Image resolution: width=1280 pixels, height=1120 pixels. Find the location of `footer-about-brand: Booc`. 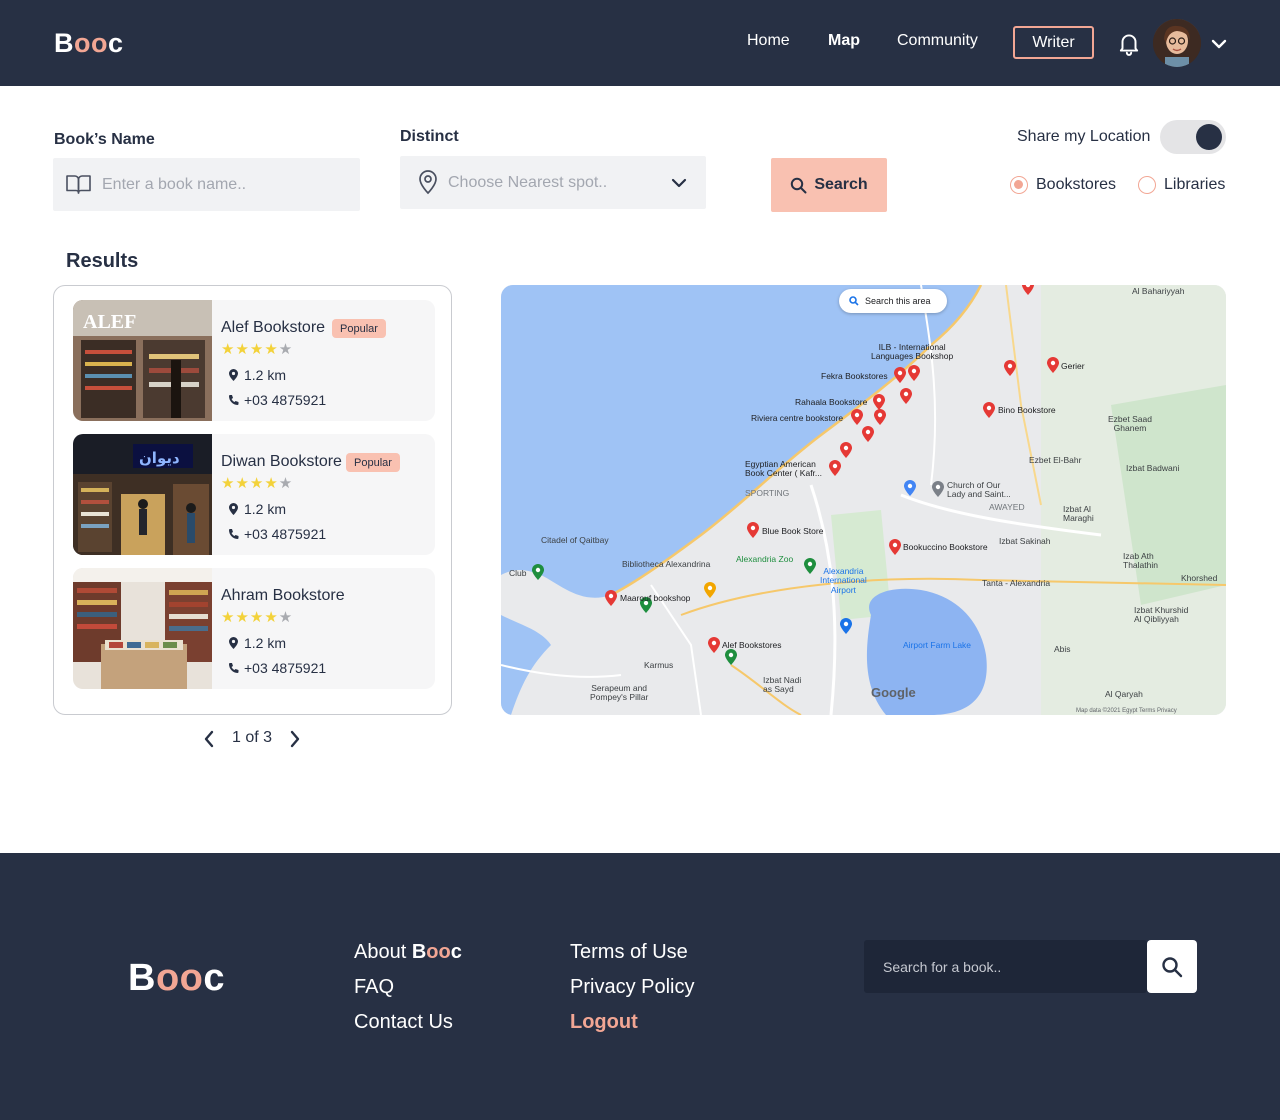

footer-about-brand: Booc is located at coordinates (437, 952).